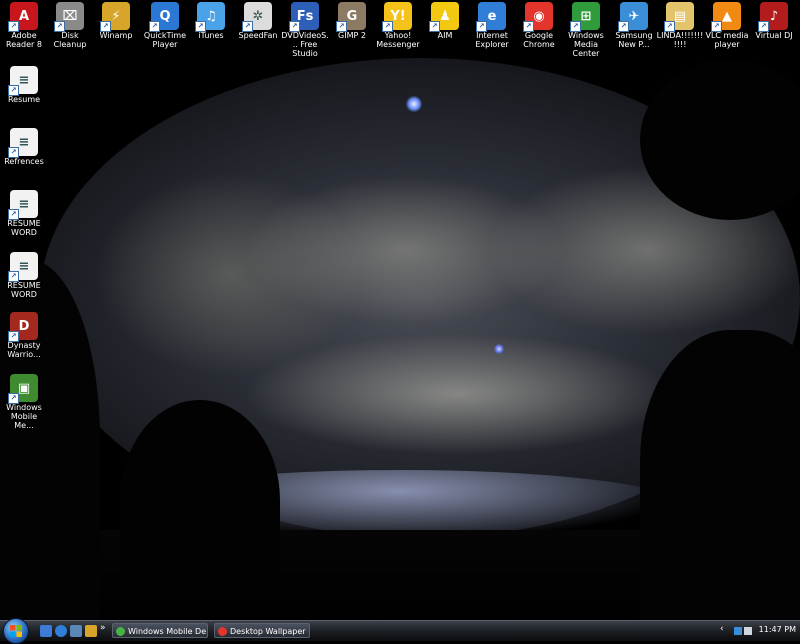  Describe the element at coordinates (70, 24) in the screenshot. I see `desktop-icon: ⌧ ↗ Disk Cleanup` at that location.